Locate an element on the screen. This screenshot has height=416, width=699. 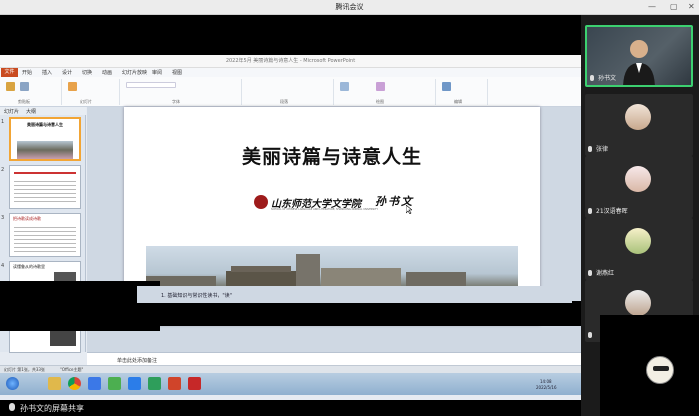
slide-title: 美丽诗篇与诗意人生 is located at coordinates (331, 157).